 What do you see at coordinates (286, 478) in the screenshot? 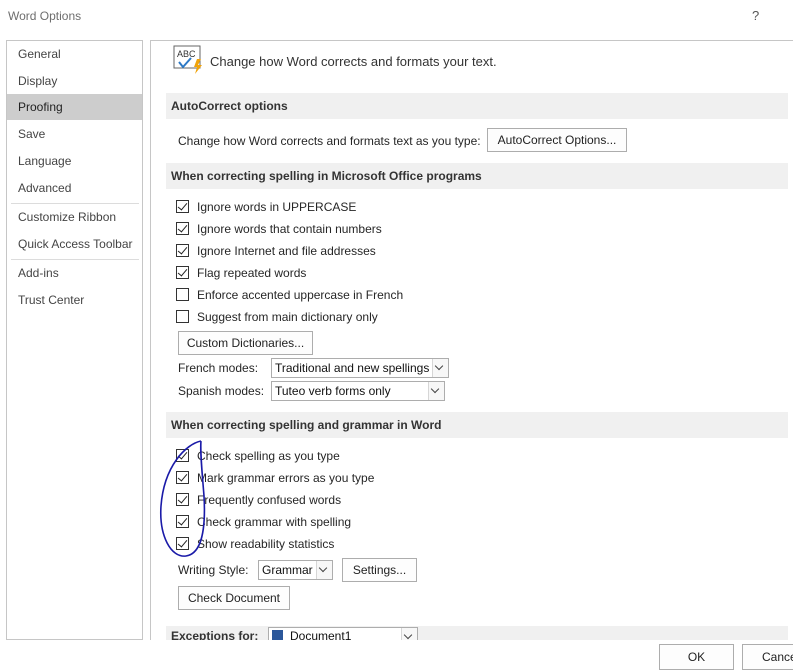
I see `option-label: Mark grammar errors as you type` at bounding box center [286, 478].